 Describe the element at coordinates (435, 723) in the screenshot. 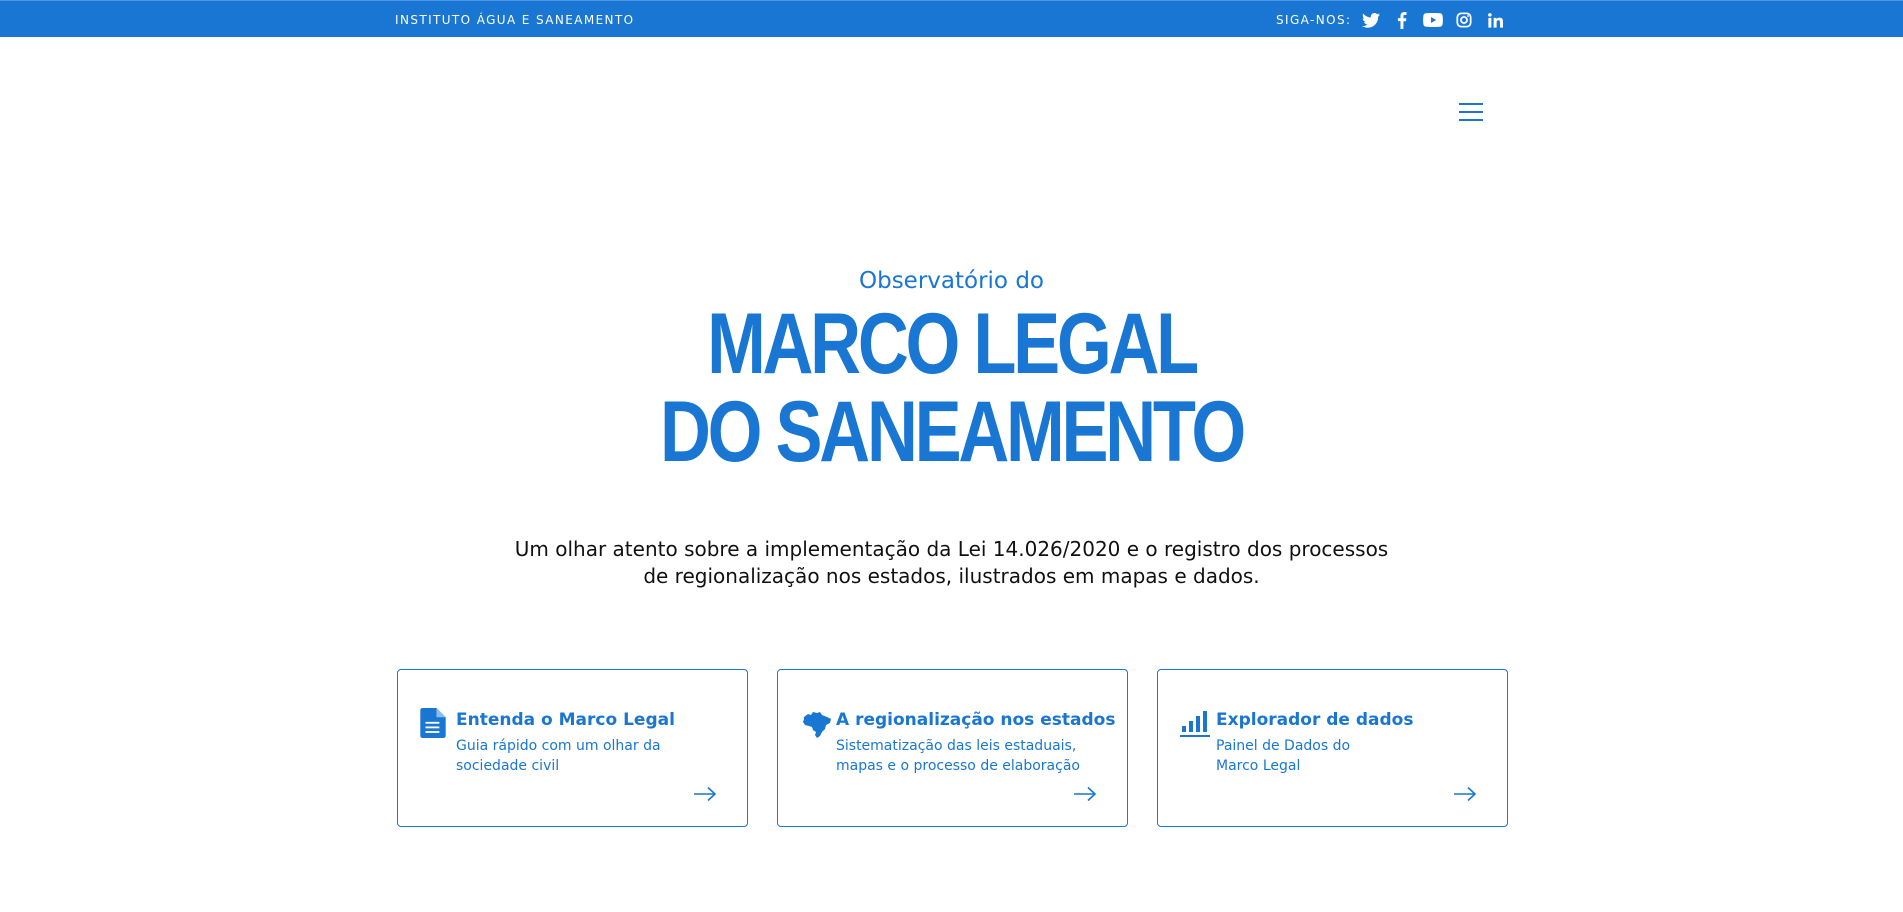

I see `document-icon` at that location.